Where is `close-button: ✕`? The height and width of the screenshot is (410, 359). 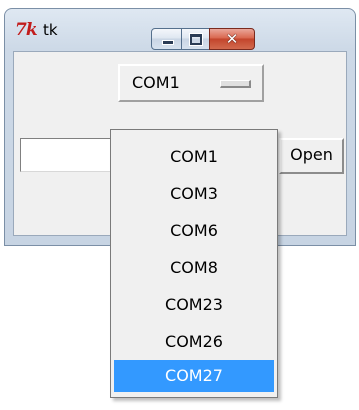
close-button: ✕ is located at coordinates (232, 39).